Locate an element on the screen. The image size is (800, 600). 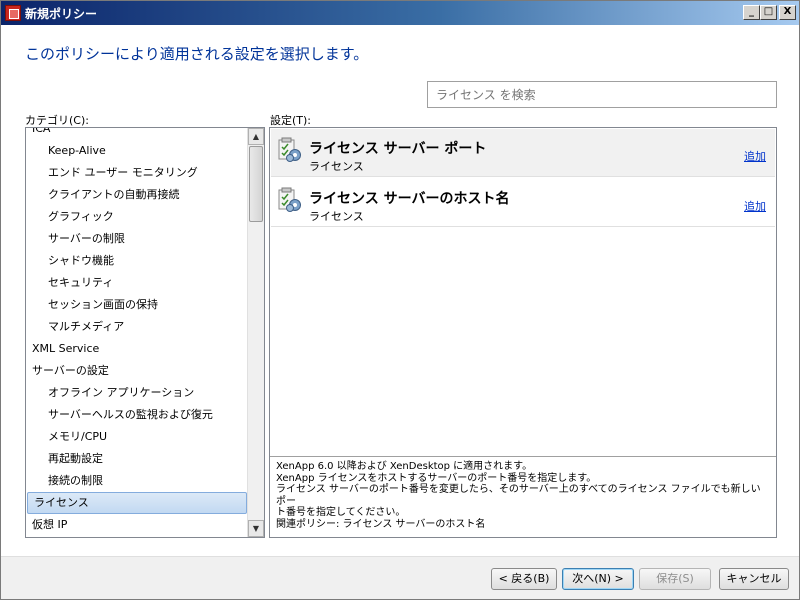
category-label: カテゴリ(C): is located at coordinates (57, 120).